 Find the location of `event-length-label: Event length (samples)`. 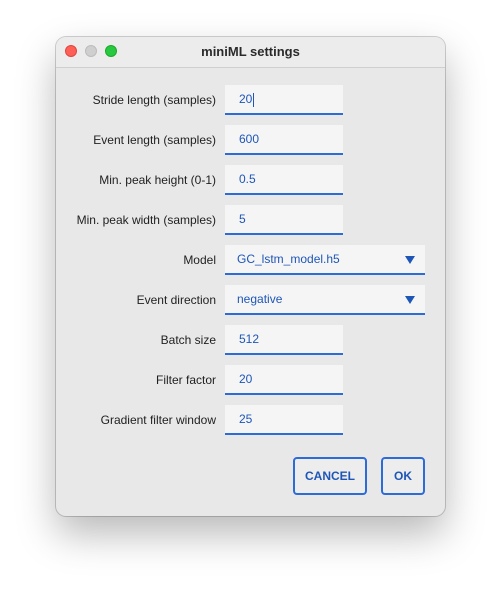

event-length-label: Event length (samples) is located at coordinates (154, 140).